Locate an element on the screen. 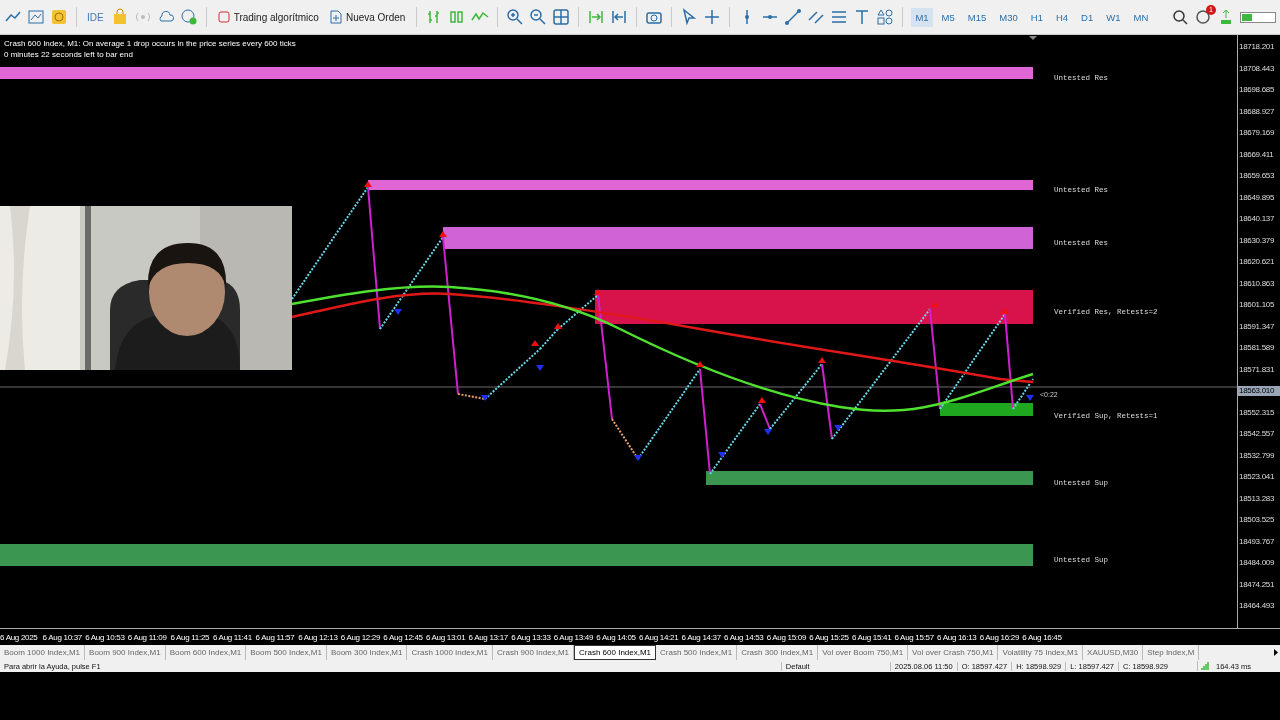 The width and height of the screenshot is (1280, 720). time-label: 6 Aug 10:37 is located at coordinates (62, 637).